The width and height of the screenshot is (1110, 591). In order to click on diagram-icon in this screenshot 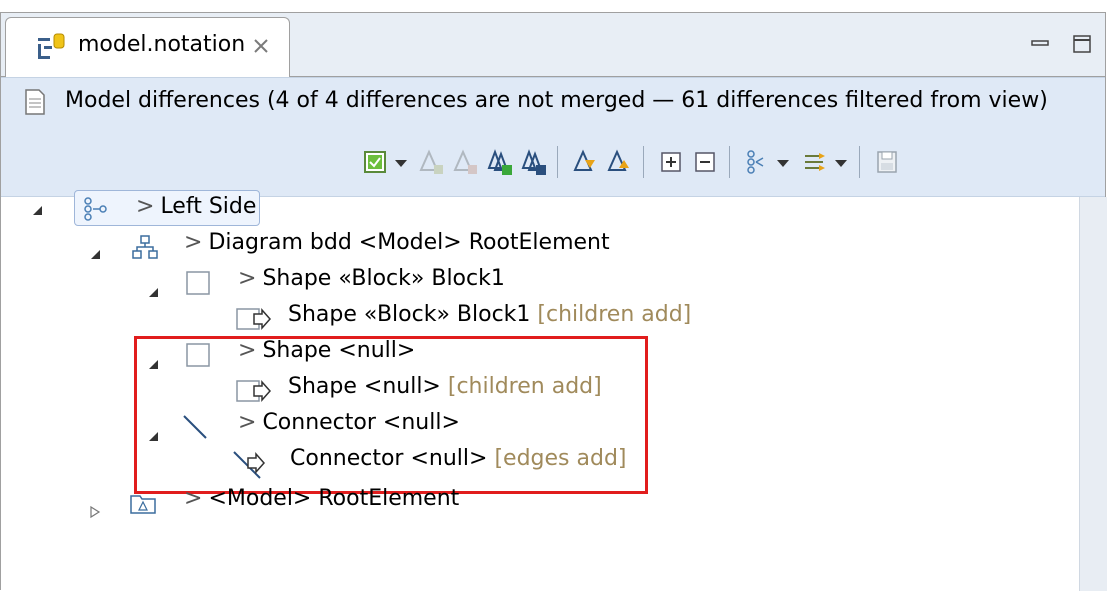, I will do `click(145, 247)`.